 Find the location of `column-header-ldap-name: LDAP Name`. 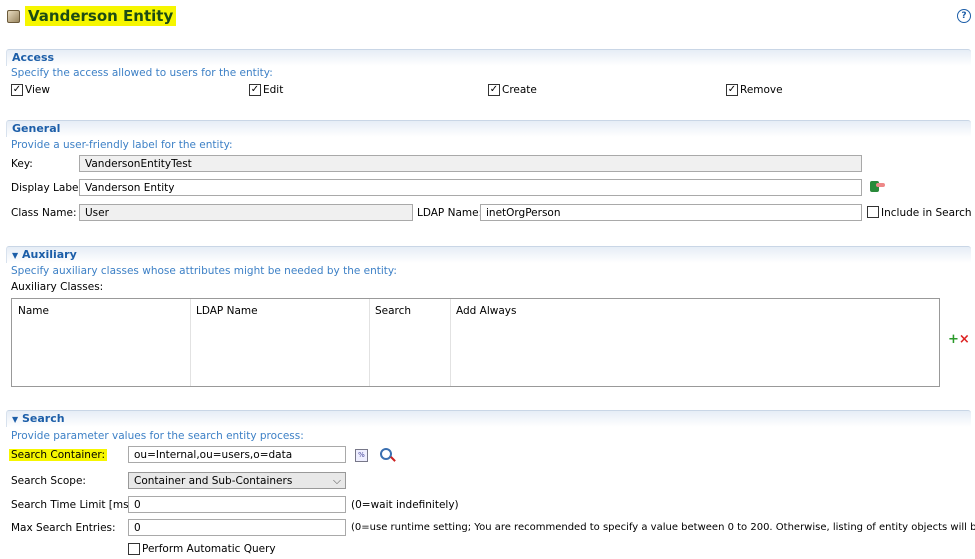

column-header-ldap-name: LDAP Name is located at coordinates (227, 311).